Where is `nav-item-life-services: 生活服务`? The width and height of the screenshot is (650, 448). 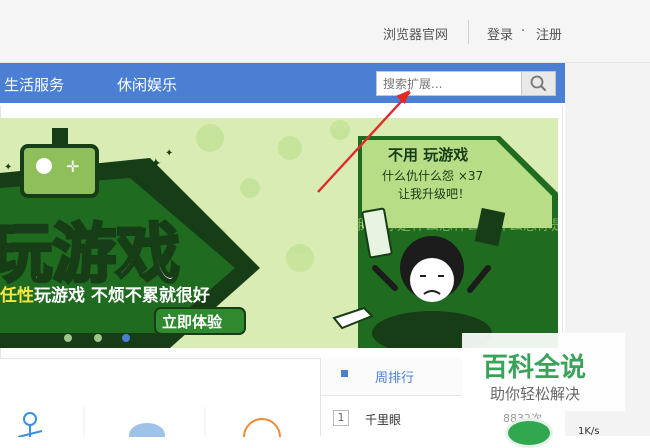
nav-item-life-services: 生活服务 is located at coordinates (34, 84).